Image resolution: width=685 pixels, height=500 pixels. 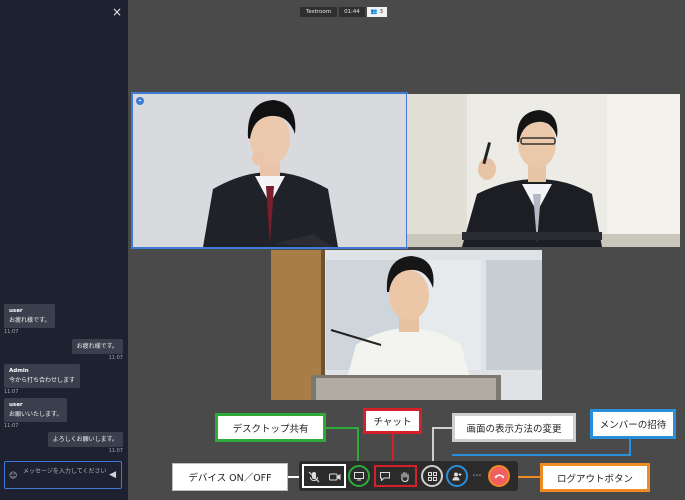 I want to click on video-tile-1: ⌖, so click(x=269, y=170).